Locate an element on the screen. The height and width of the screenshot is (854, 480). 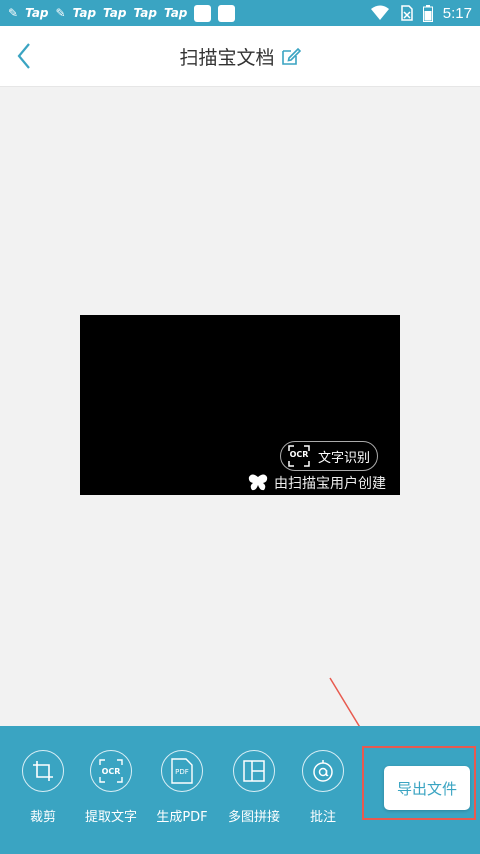
ocr-icon: OCR is located at coordinates (299, 456).